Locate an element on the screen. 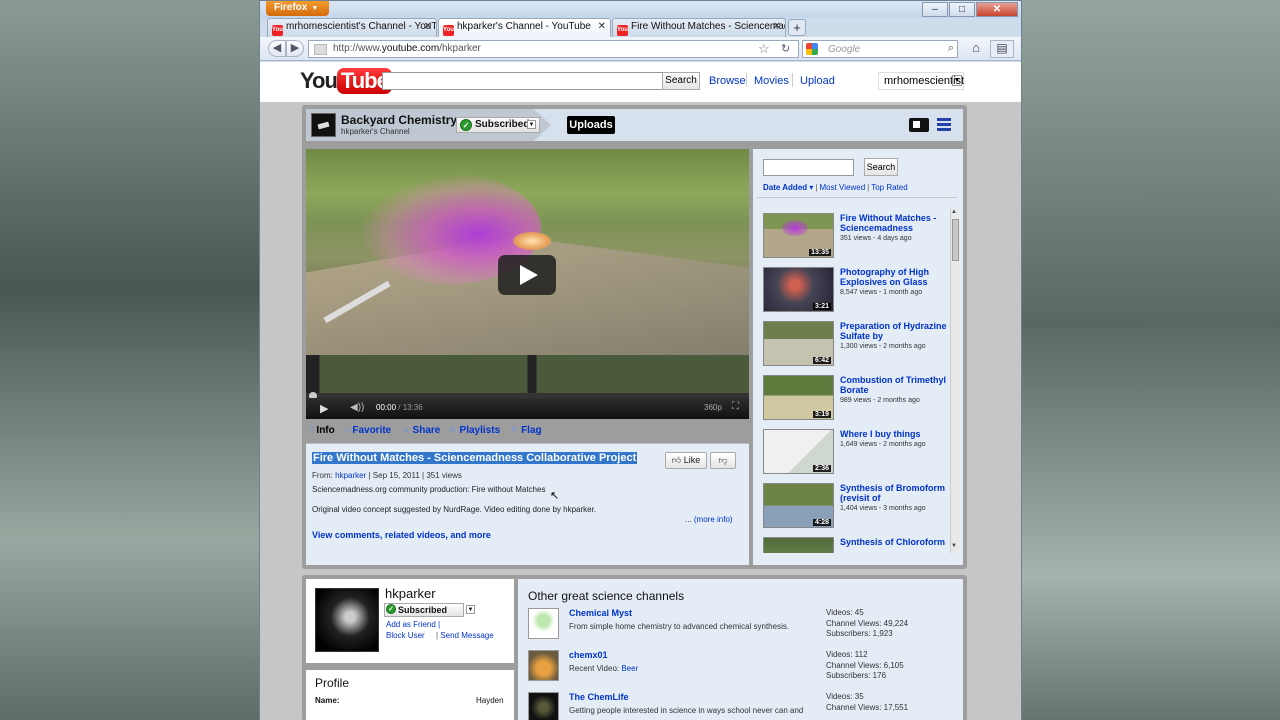 This screenshot has width=1280, height=720. player-view-icon is located at coordinates (919, 125).